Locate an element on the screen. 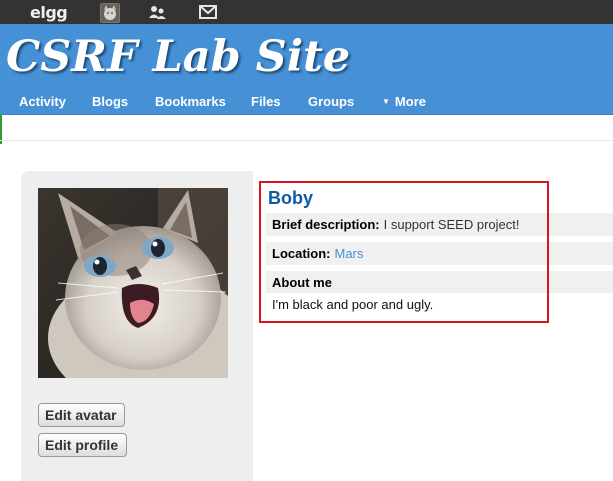  nav-activity: Activity is located at coordinates (42, 101).